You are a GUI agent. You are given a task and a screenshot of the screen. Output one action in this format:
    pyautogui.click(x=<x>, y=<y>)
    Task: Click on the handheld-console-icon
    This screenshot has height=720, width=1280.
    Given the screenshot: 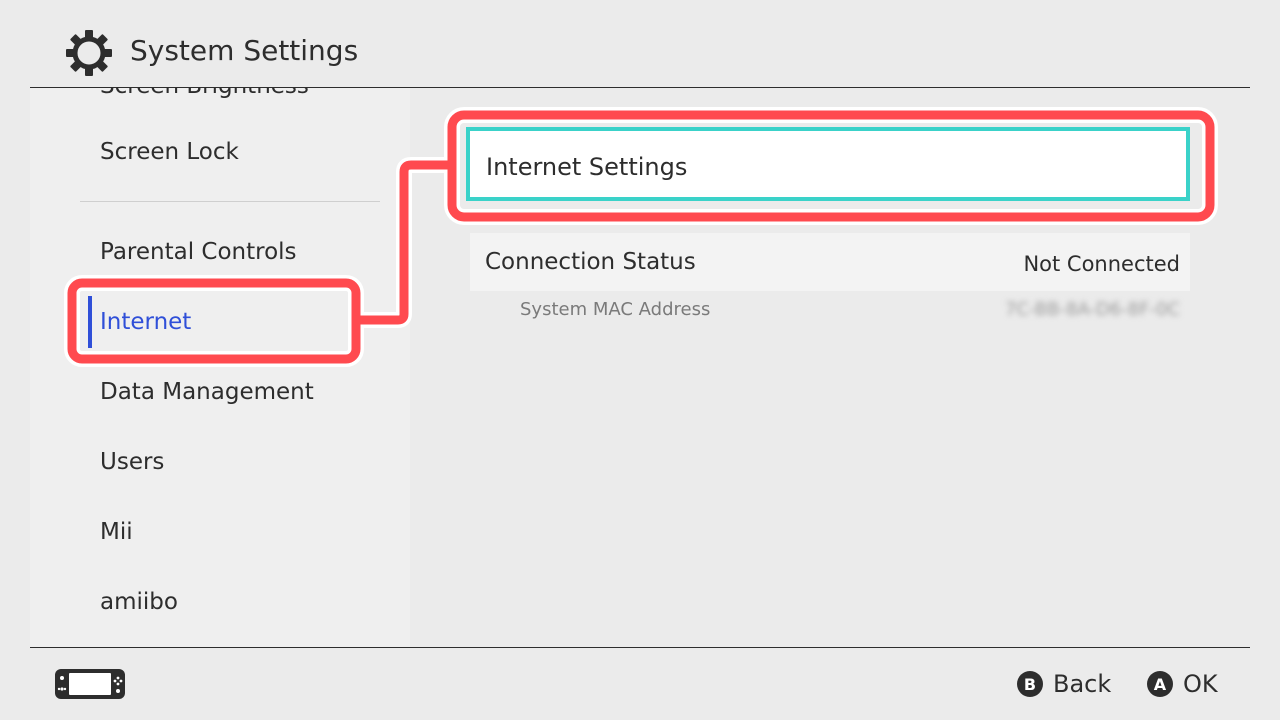 What is the action you would take?
    pyautogui.click(x=90, y=684)
    